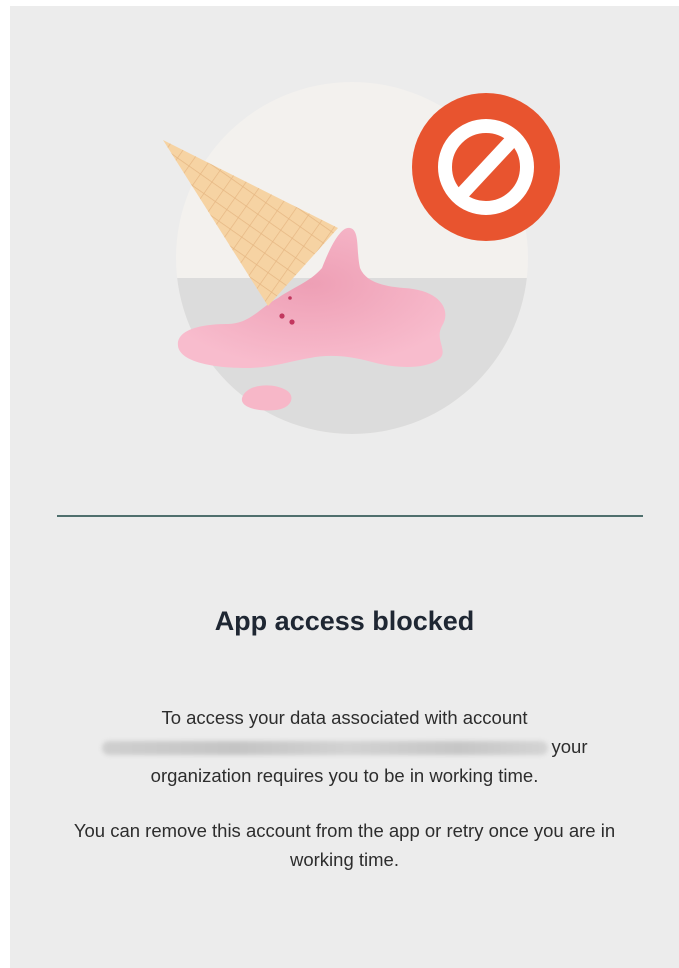  Describe the element at coordinates (486, 167) in the screenshot. I see `blocked-icon` at that location.